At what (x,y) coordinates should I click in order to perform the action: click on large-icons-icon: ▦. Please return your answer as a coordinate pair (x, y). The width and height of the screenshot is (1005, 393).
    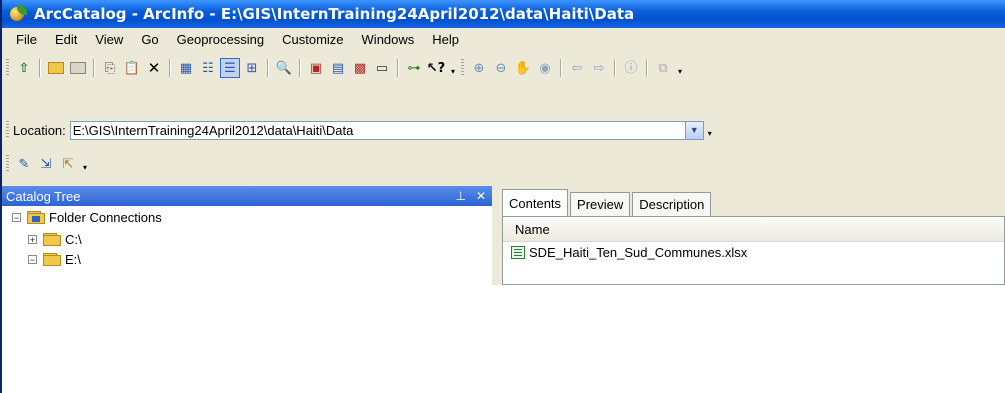
    Looking at the image, I should click on (186, 68).